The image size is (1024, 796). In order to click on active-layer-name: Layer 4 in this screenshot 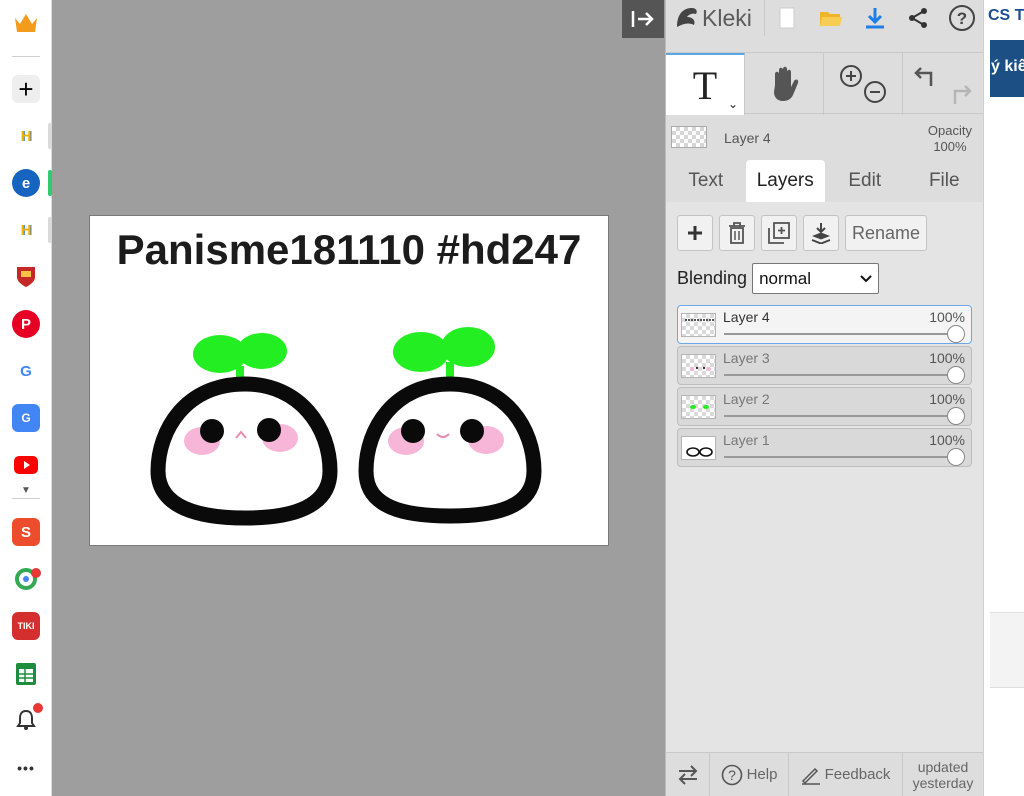, I will do `click(747, 138)`.